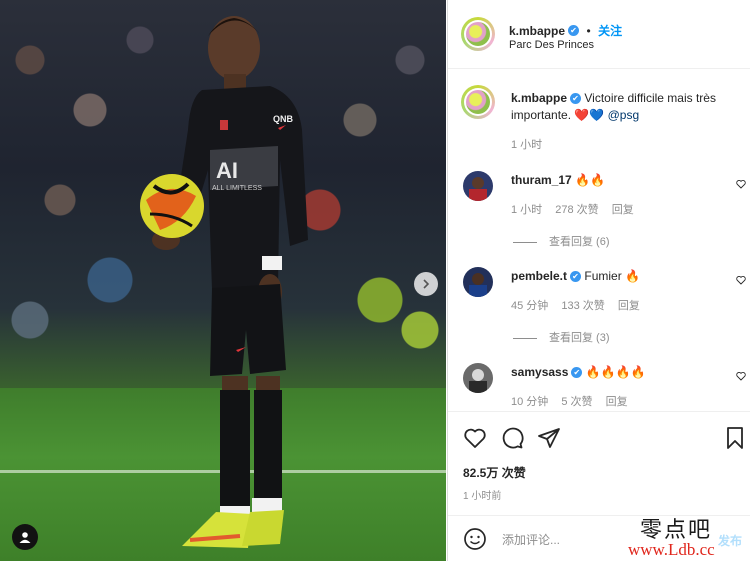 The height and width of the screenshot is (562, 750). I want to click on comment-meta: 1 小时 278 次赞 回复, so click(577, 209).